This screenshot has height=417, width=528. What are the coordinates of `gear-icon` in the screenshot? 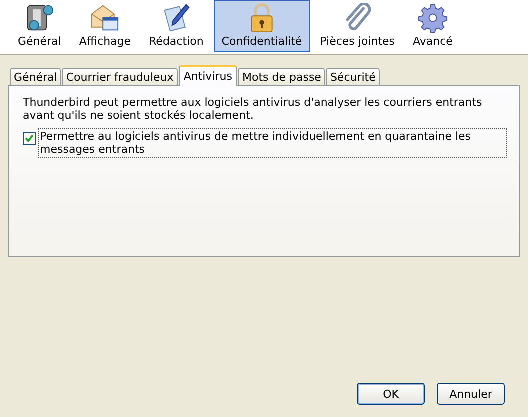 It's located at (432, 18).